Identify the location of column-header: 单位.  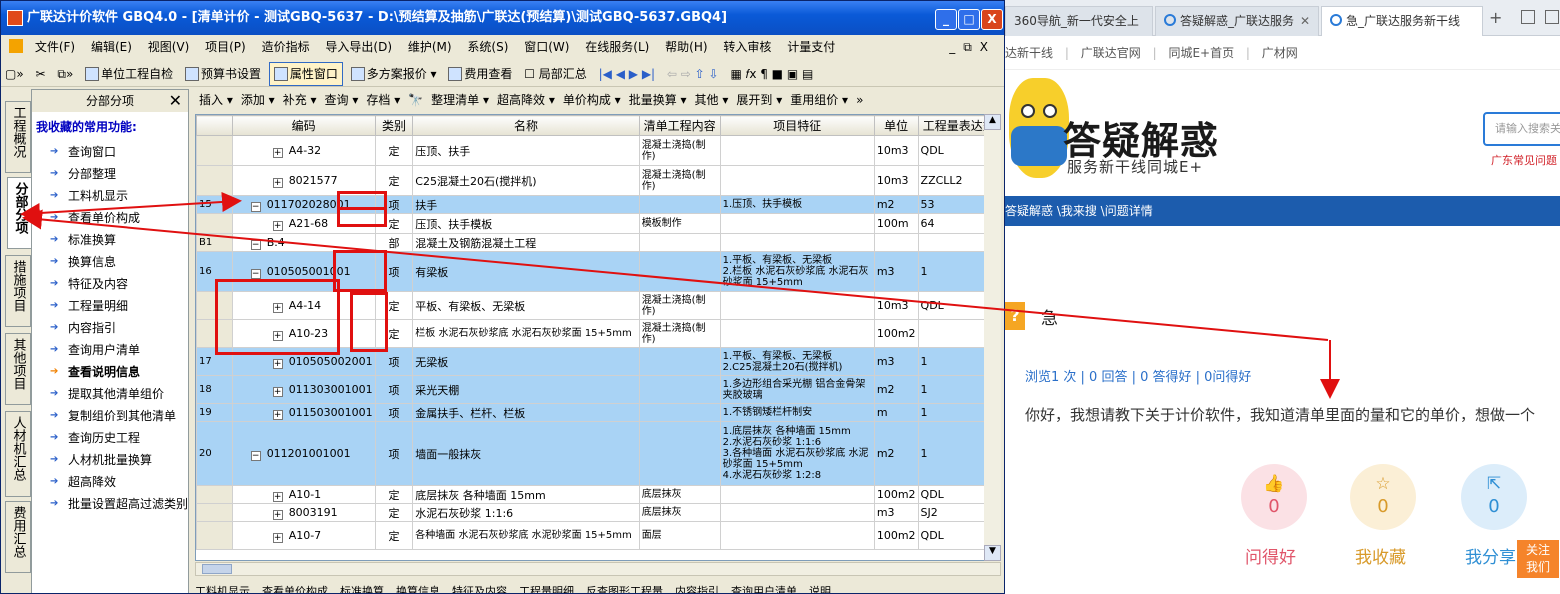
(896, 125).